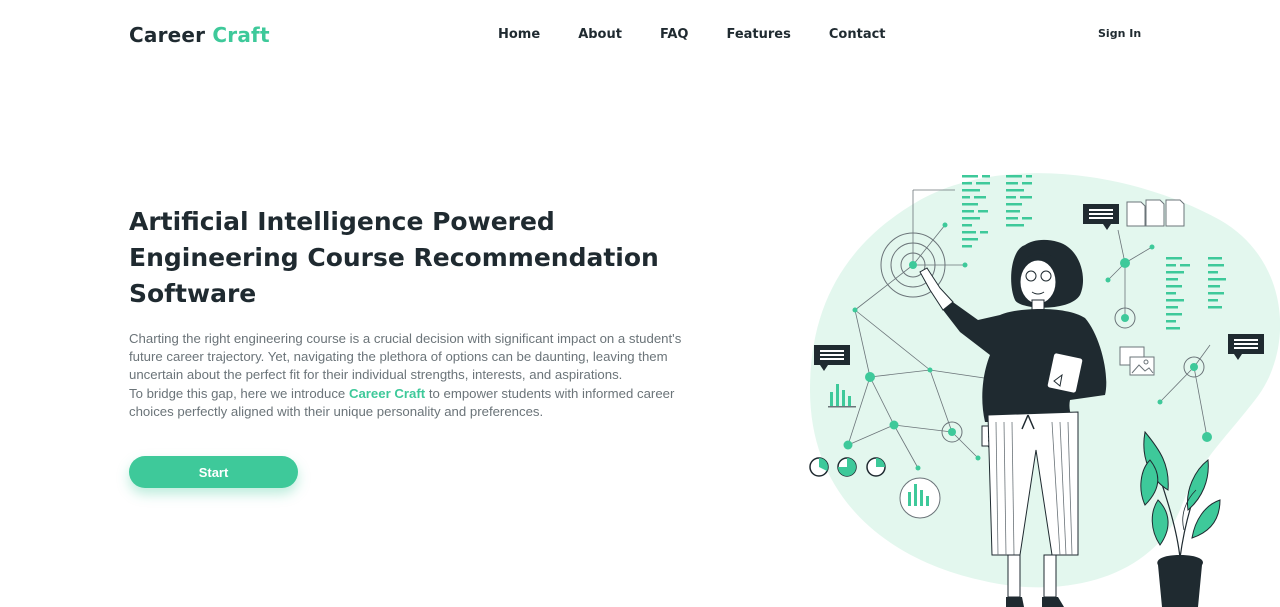  Describe the element at coordinates (847, 467) in the screenshot. I see `pie-chart-icon` at that location.